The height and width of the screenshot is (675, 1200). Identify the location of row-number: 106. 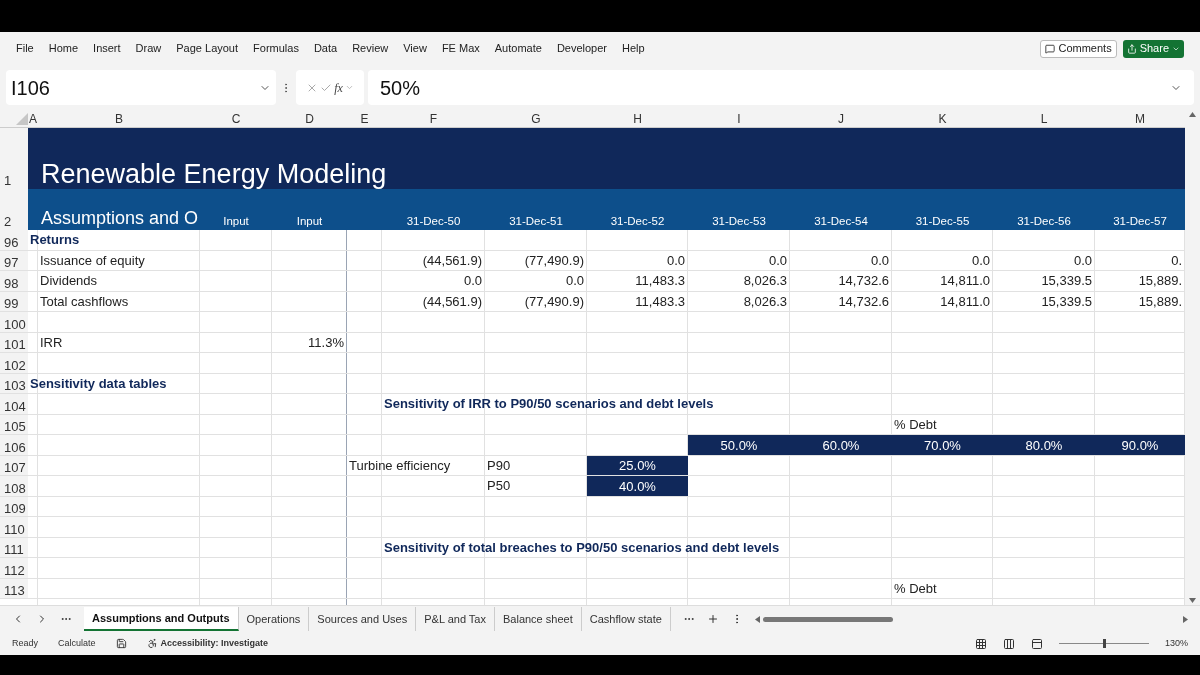
(14, 445).